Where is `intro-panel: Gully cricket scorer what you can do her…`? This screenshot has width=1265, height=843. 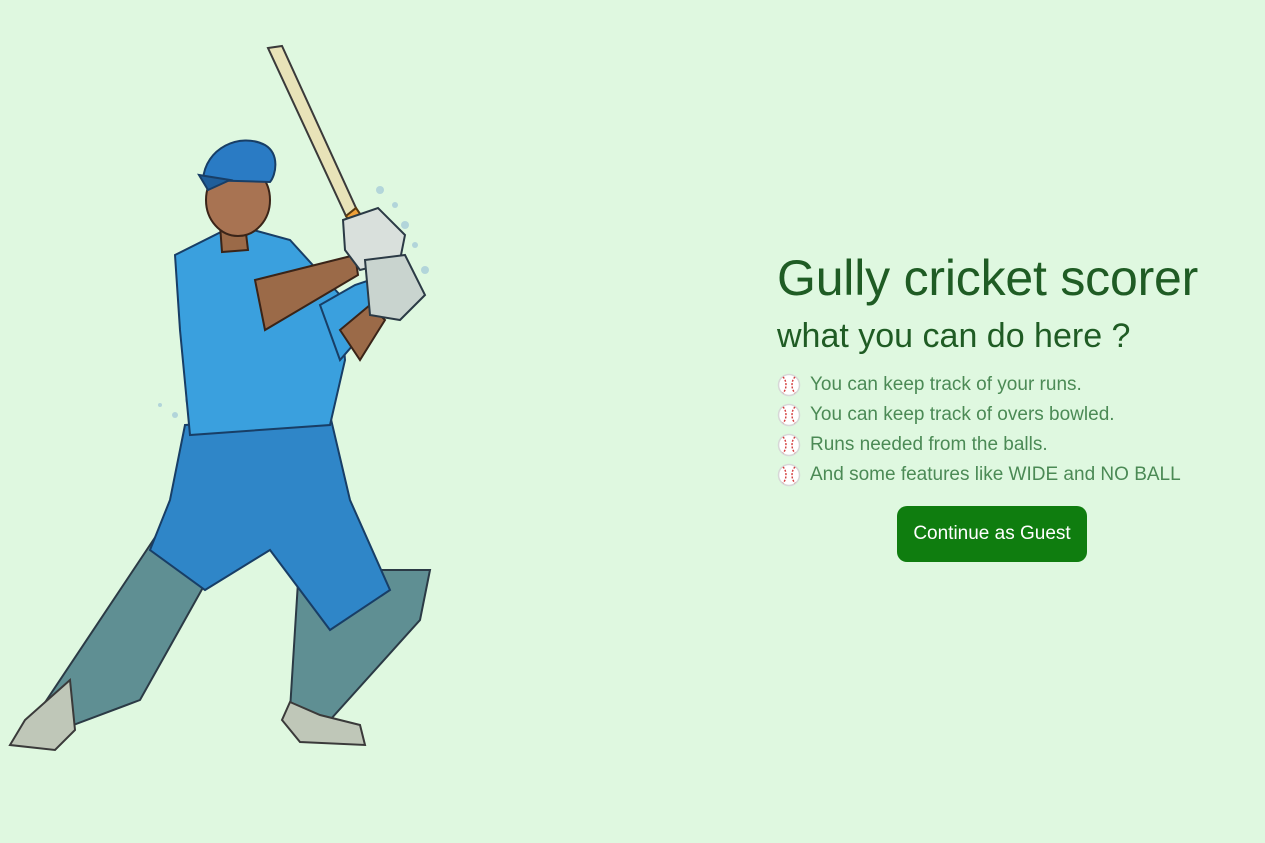
intro-panel: Gully cricket scorer what you can do her… is located at coordinates (1007, 406).